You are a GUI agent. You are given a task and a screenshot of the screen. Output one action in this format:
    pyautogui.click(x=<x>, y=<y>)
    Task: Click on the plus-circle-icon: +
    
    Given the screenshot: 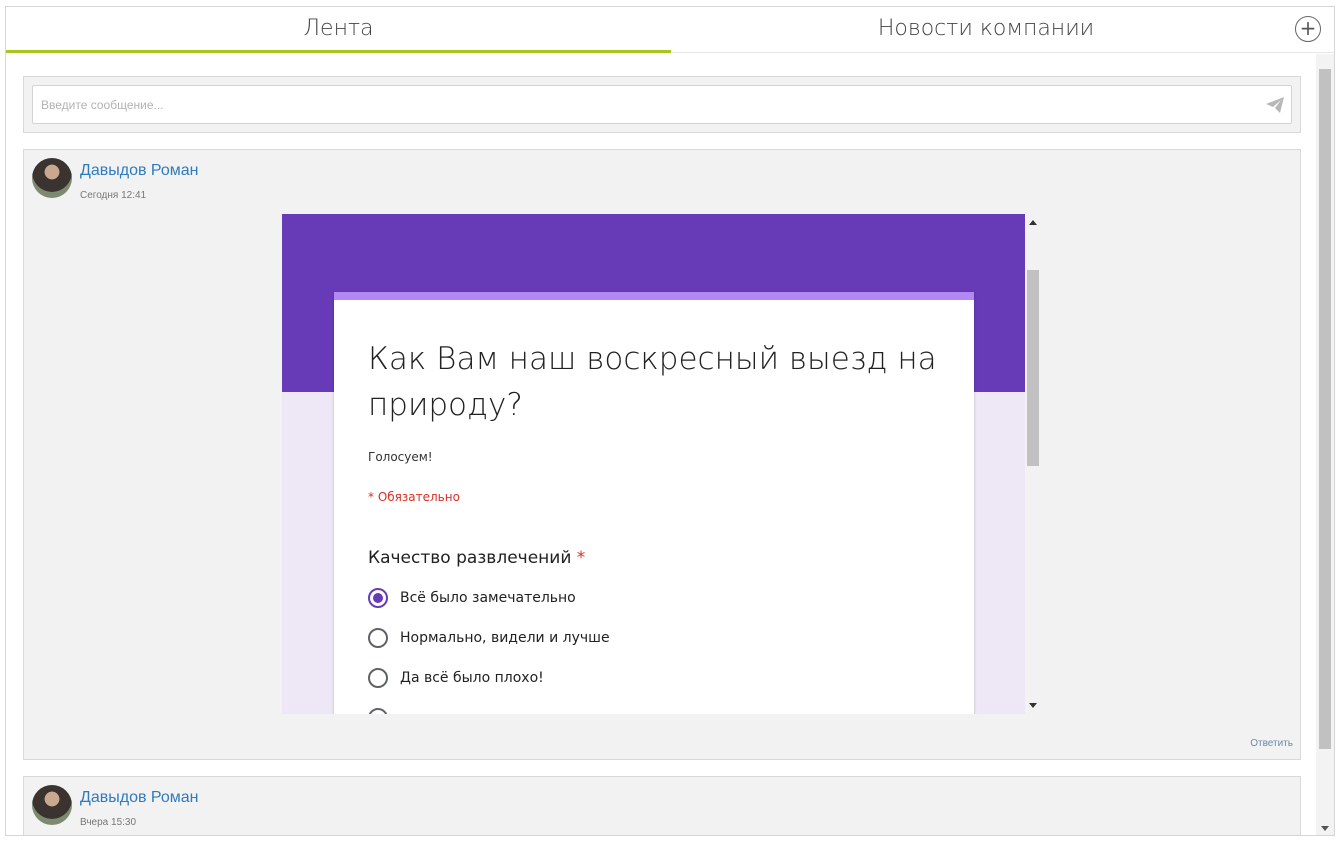 What is the action you would take?
    pyautogui.click(x=1308, y=29)
    